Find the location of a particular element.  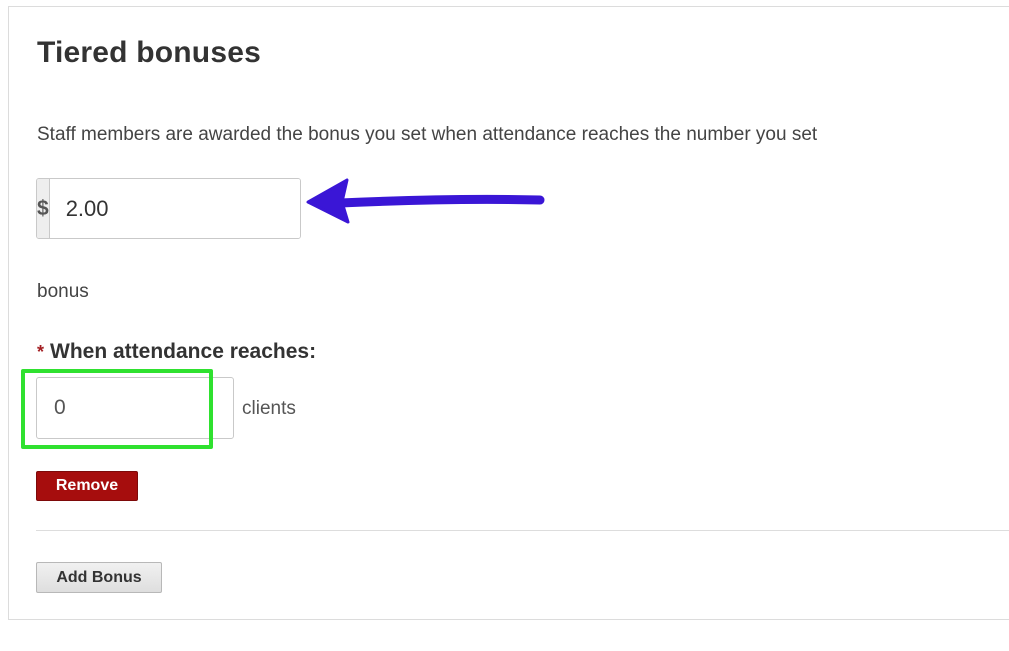

currency-symbol: $ is located at coordinates (43, 208).